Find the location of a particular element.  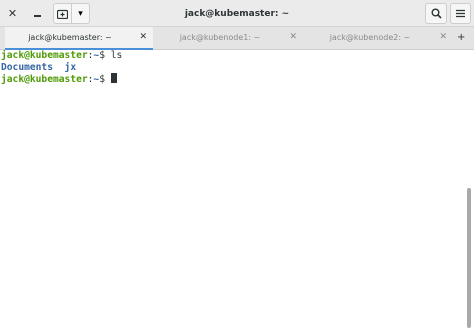

tab-label: jack@kubenode1: ~ is located at coordinates (220, 37).